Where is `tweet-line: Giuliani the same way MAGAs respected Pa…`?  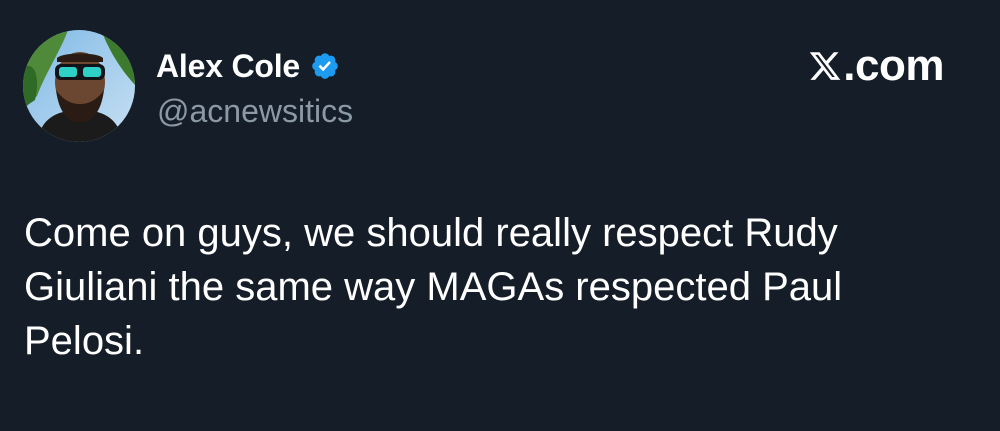 tweet-line: Giuliani the same way MAGAs respected Pa… is located at coordinates (433, 287).